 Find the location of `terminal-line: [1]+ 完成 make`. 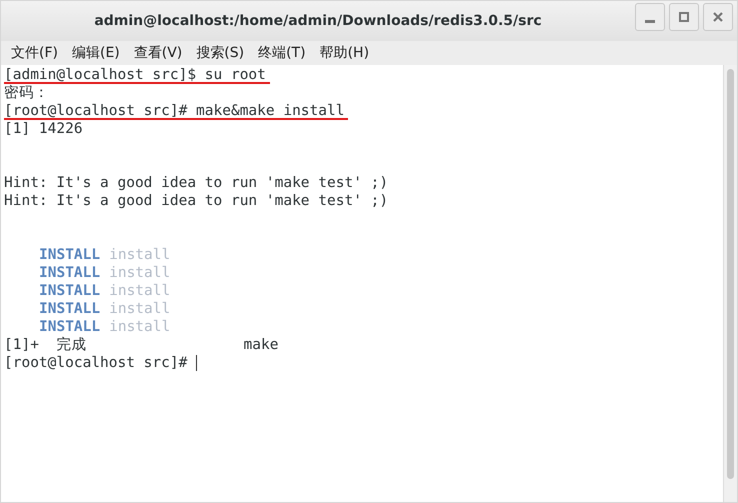

terminal-line: [1]+ 完成 make is located at coordinates (141, 345).